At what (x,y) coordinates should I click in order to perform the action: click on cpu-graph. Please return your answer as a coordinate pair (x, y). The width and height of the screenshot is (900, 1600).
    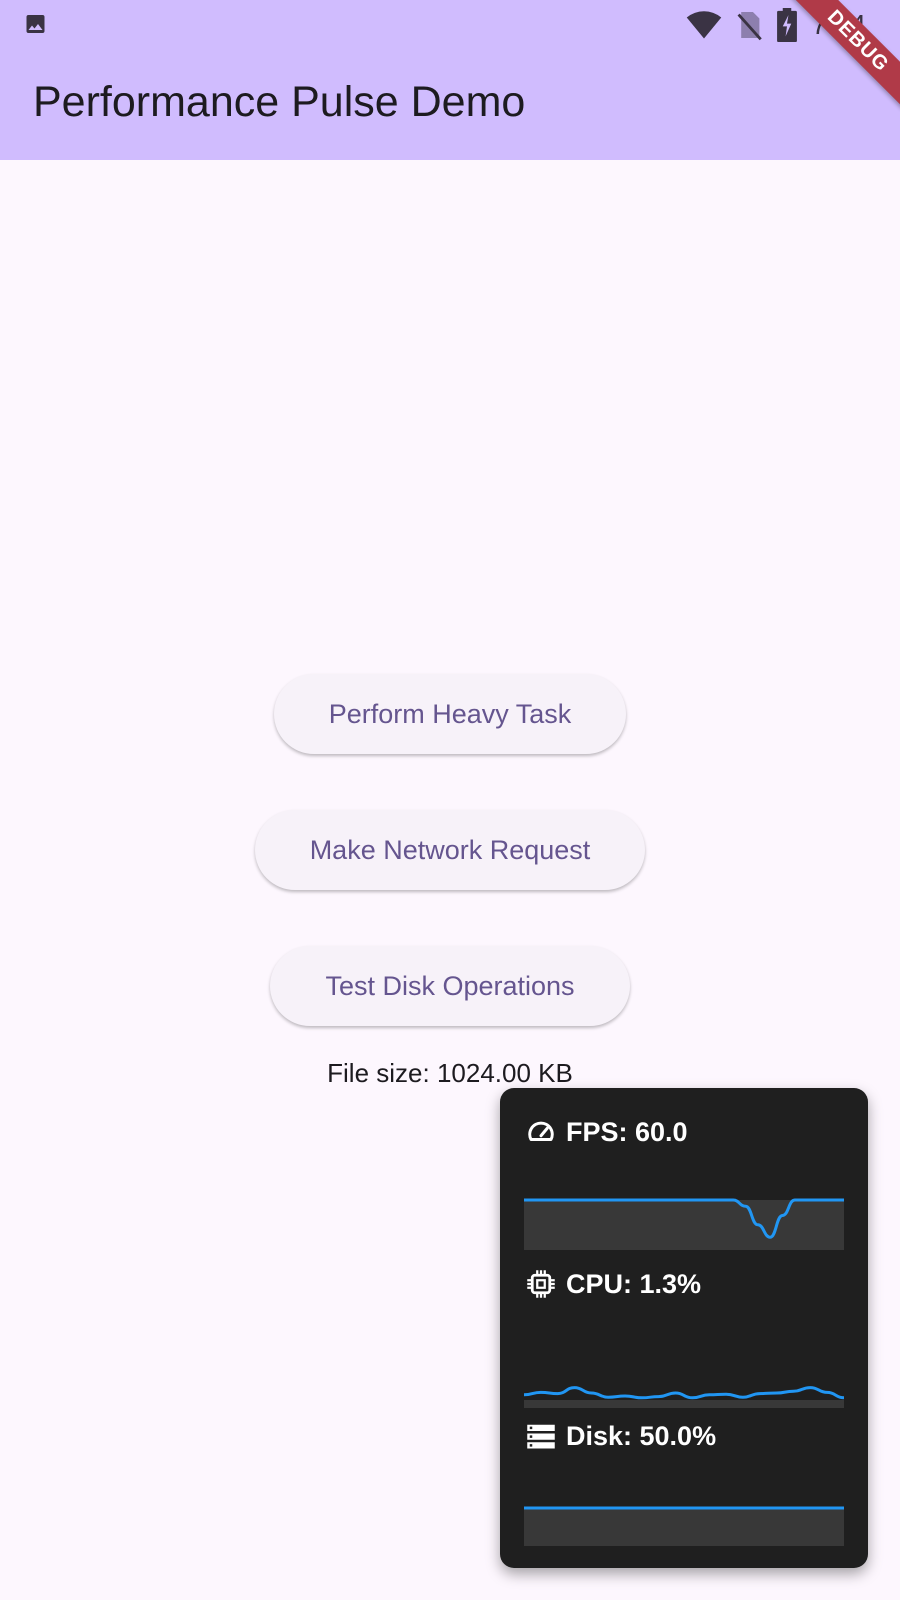
    Looking at the image, I should click on (684, 1397).